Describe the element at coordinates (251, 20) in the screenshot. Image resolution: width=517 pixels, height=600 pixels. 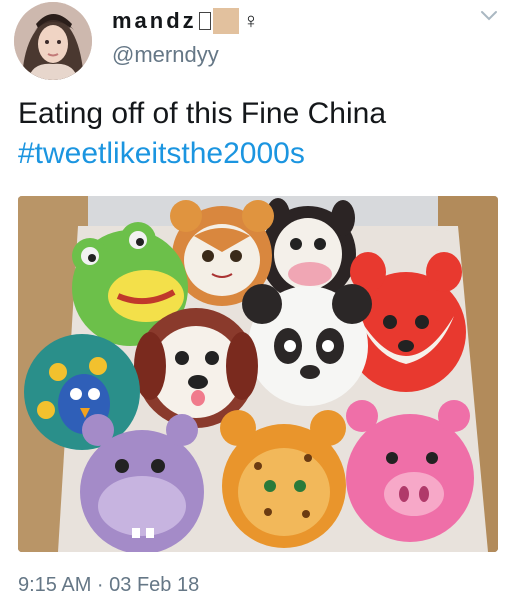
I see `female-sign-icon: ♀` at that location.